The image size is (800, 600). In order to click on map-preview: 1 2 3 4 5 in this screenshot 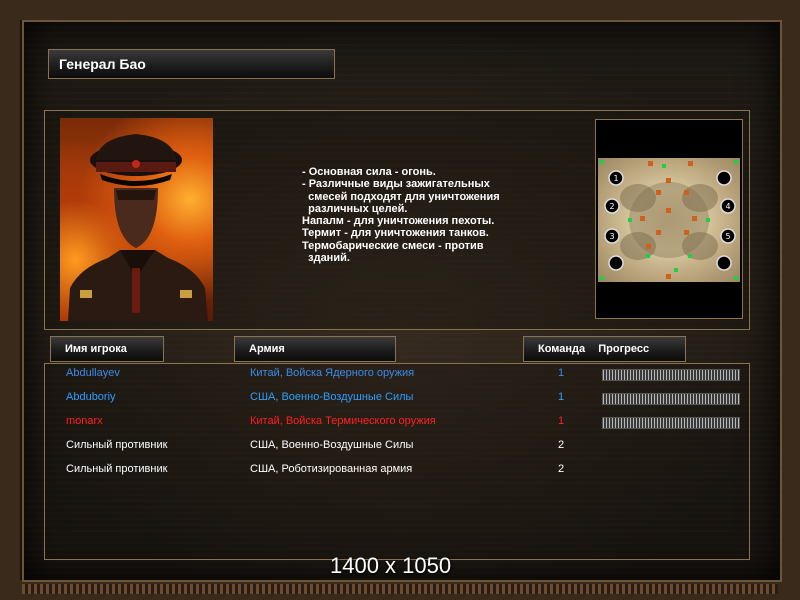, I will do `click(669, 219)`.